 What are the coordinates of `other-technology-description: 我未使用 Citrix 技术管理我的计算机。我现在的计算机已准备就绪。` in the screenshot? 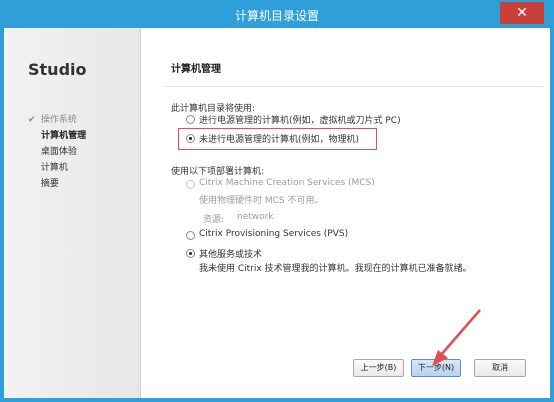 It's located at (335, 269).